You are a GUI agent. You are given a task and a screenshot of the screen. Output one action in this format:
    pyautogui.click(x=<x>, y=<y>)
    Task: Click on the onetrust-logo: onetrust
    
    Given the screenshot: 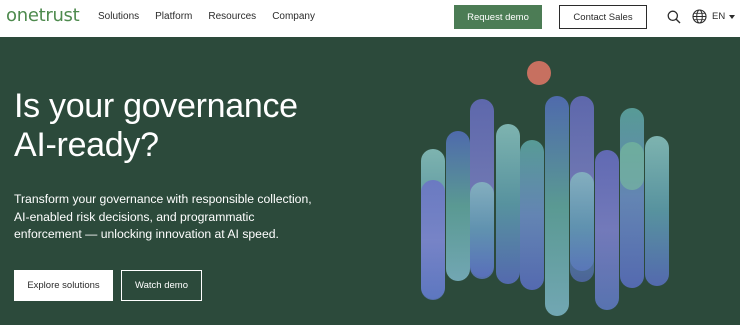 What is the action you would take?
    pyautogui.click(x=43, y=15)
    